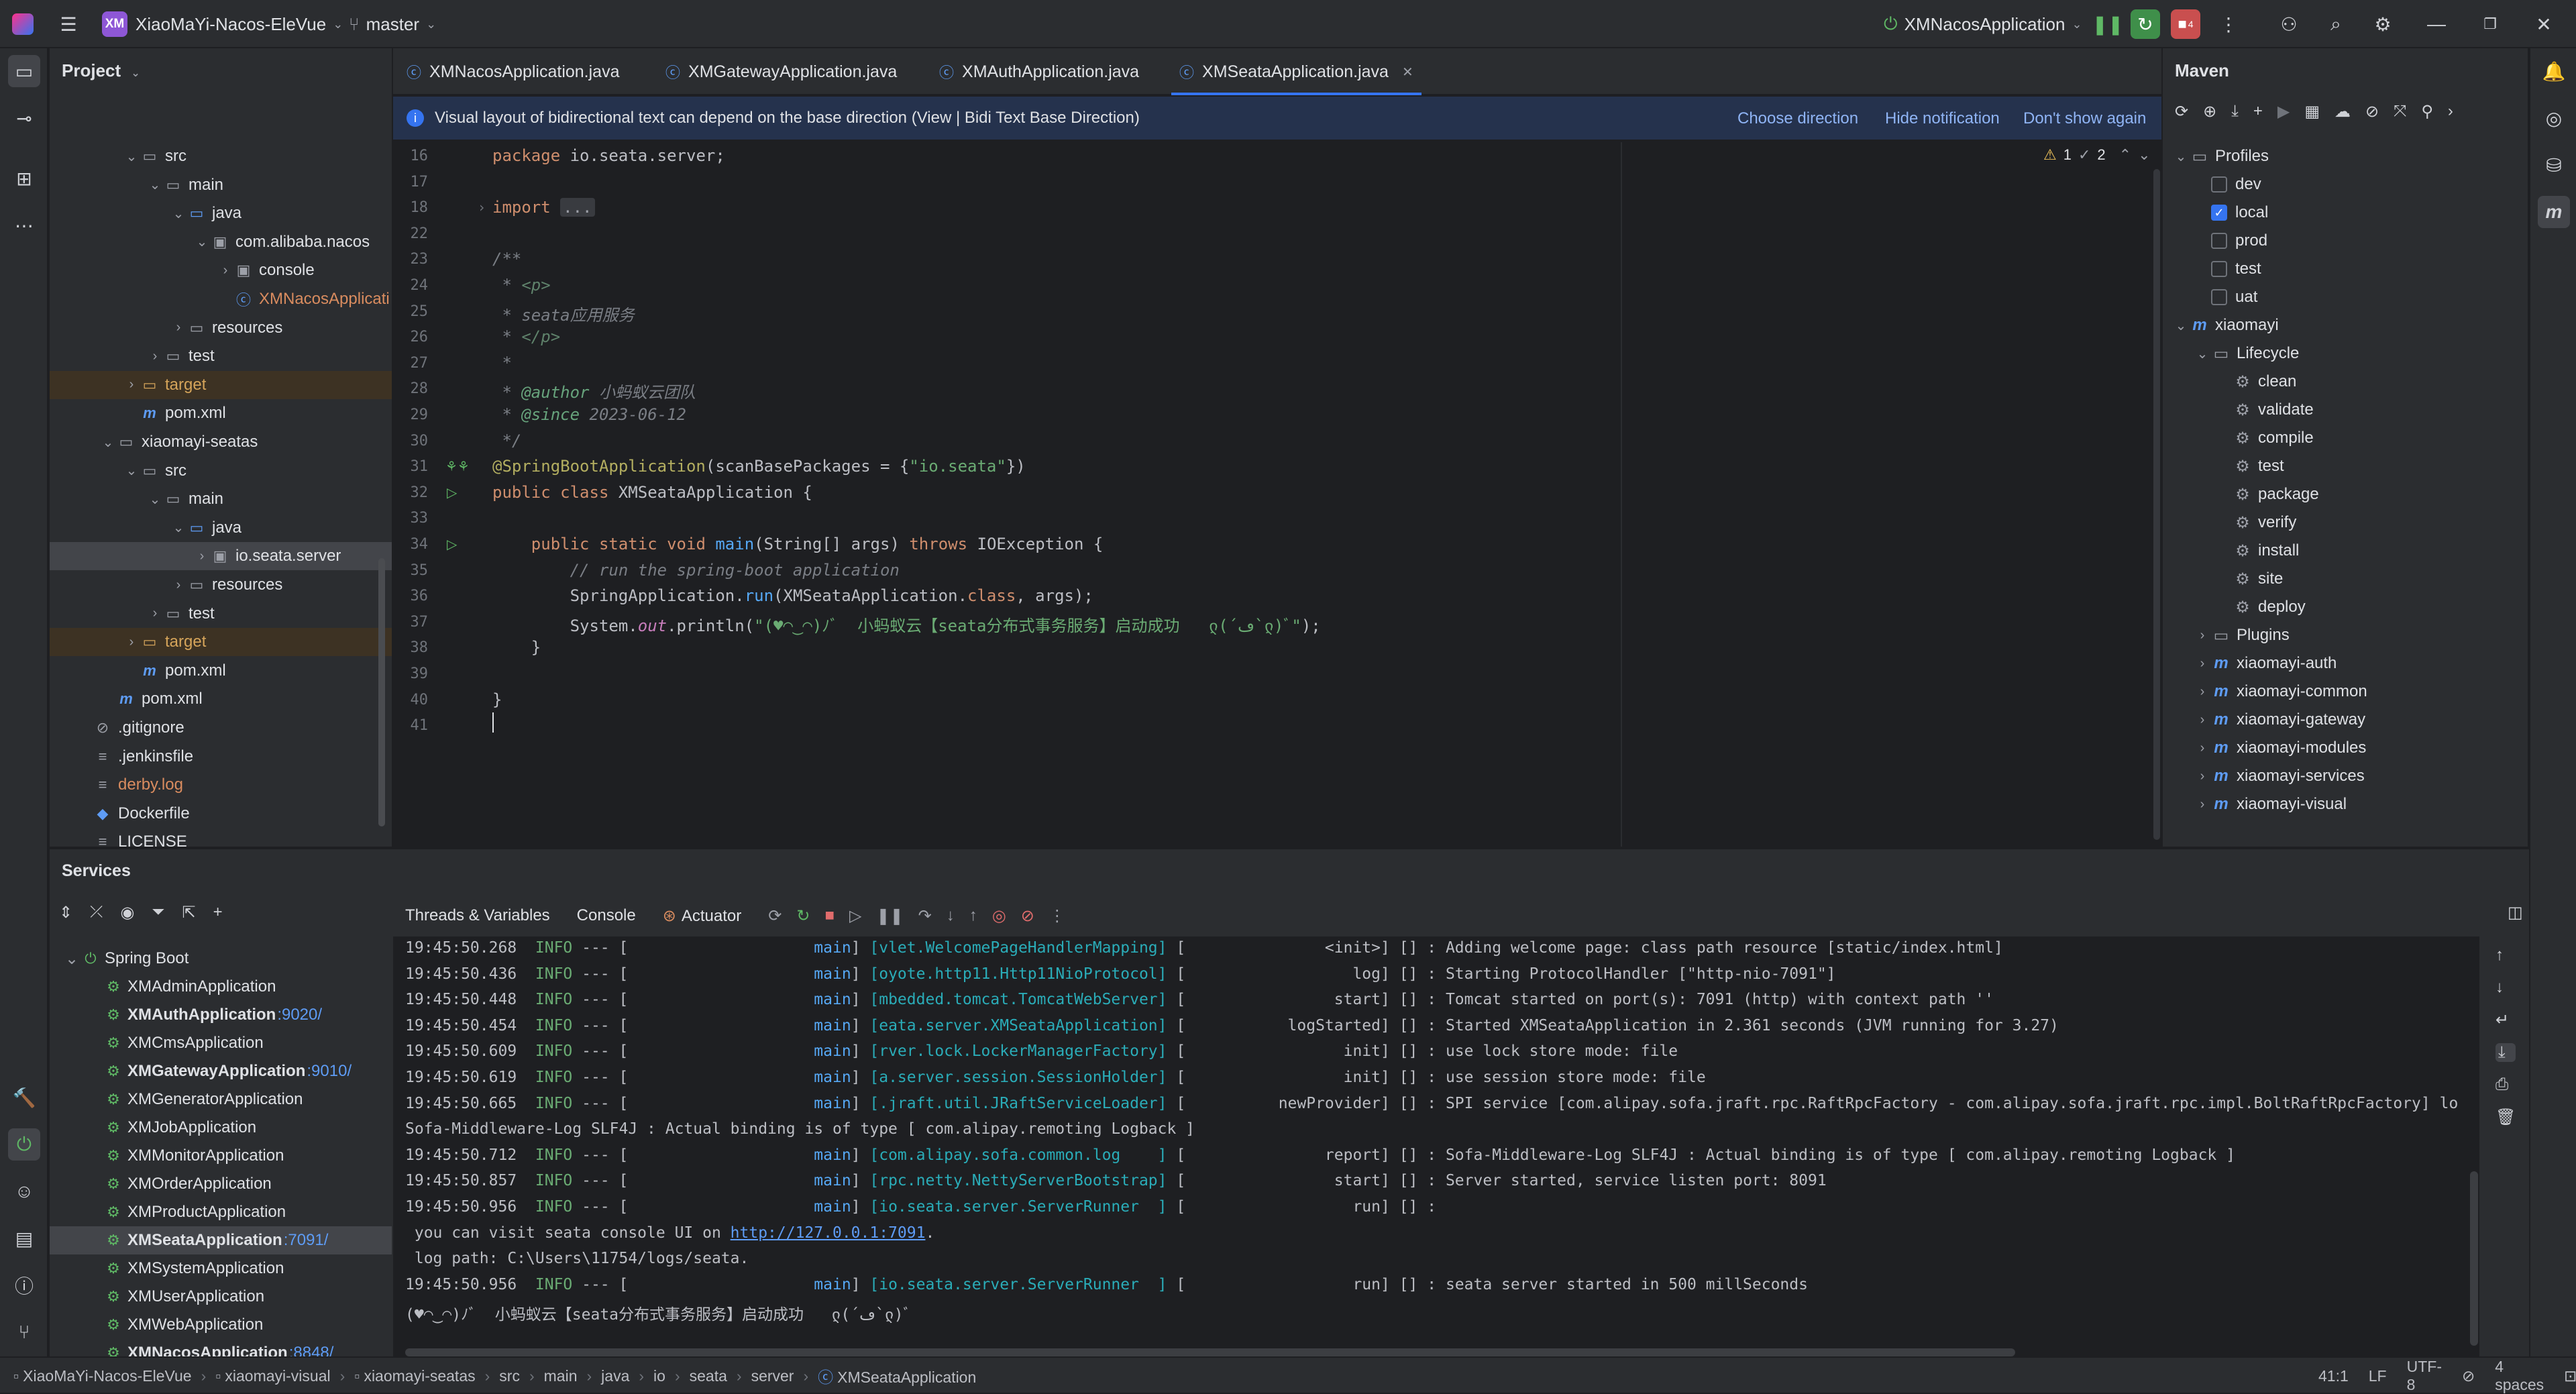 Image resolution: width=2576 pixels, height=1394 pixels. What do you see at coordinates (696, 570) in the screenshot?
I see `code-line: // run the spring-boot application` at bounding box center [696, 570].